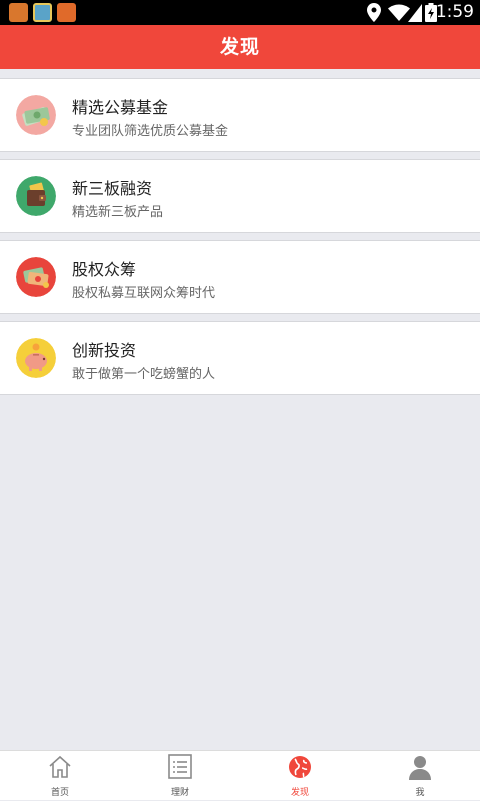 This screenshot has height=801, width=480. What do you see at coordinates (415, 13) in the screenshot?
I see `signal-icon` at bounding box center [415, 13].